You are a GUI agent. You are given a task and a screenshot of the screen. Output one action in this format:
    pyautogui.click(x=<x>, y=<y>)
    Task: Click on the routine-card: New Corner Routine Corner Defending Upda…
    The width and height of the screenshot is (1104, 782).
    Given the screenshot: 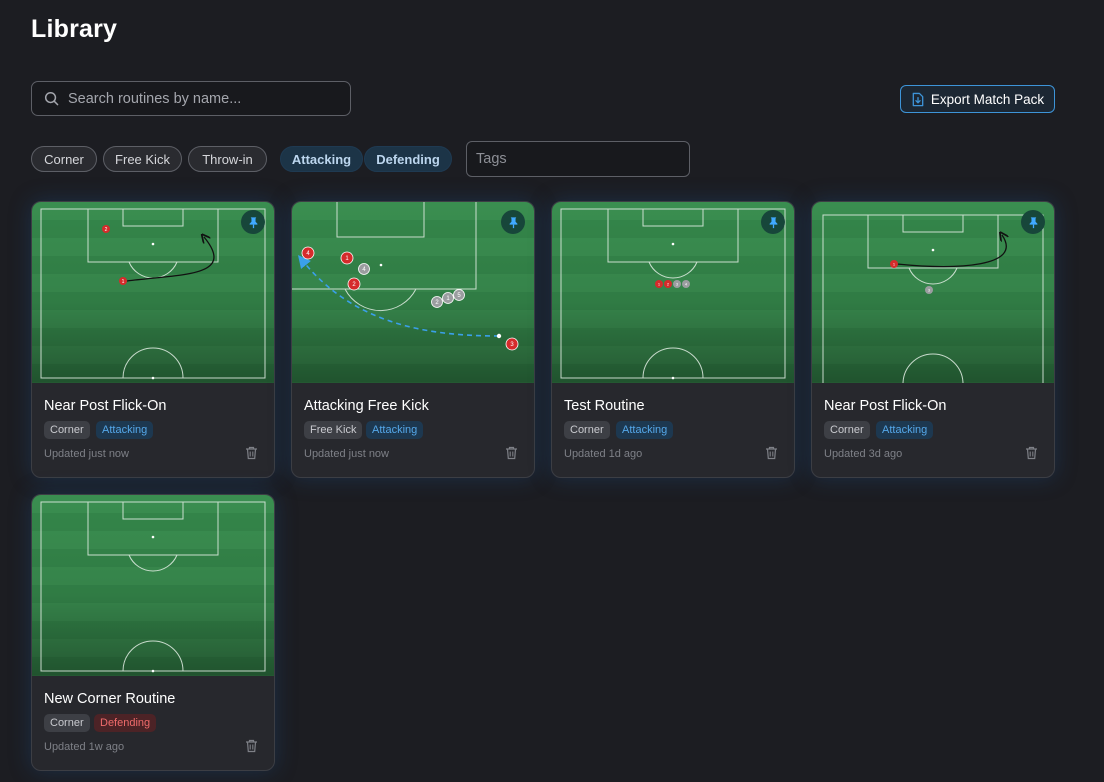 What is the action you would take?
    pyautogui.click(x=153, y=632)
    